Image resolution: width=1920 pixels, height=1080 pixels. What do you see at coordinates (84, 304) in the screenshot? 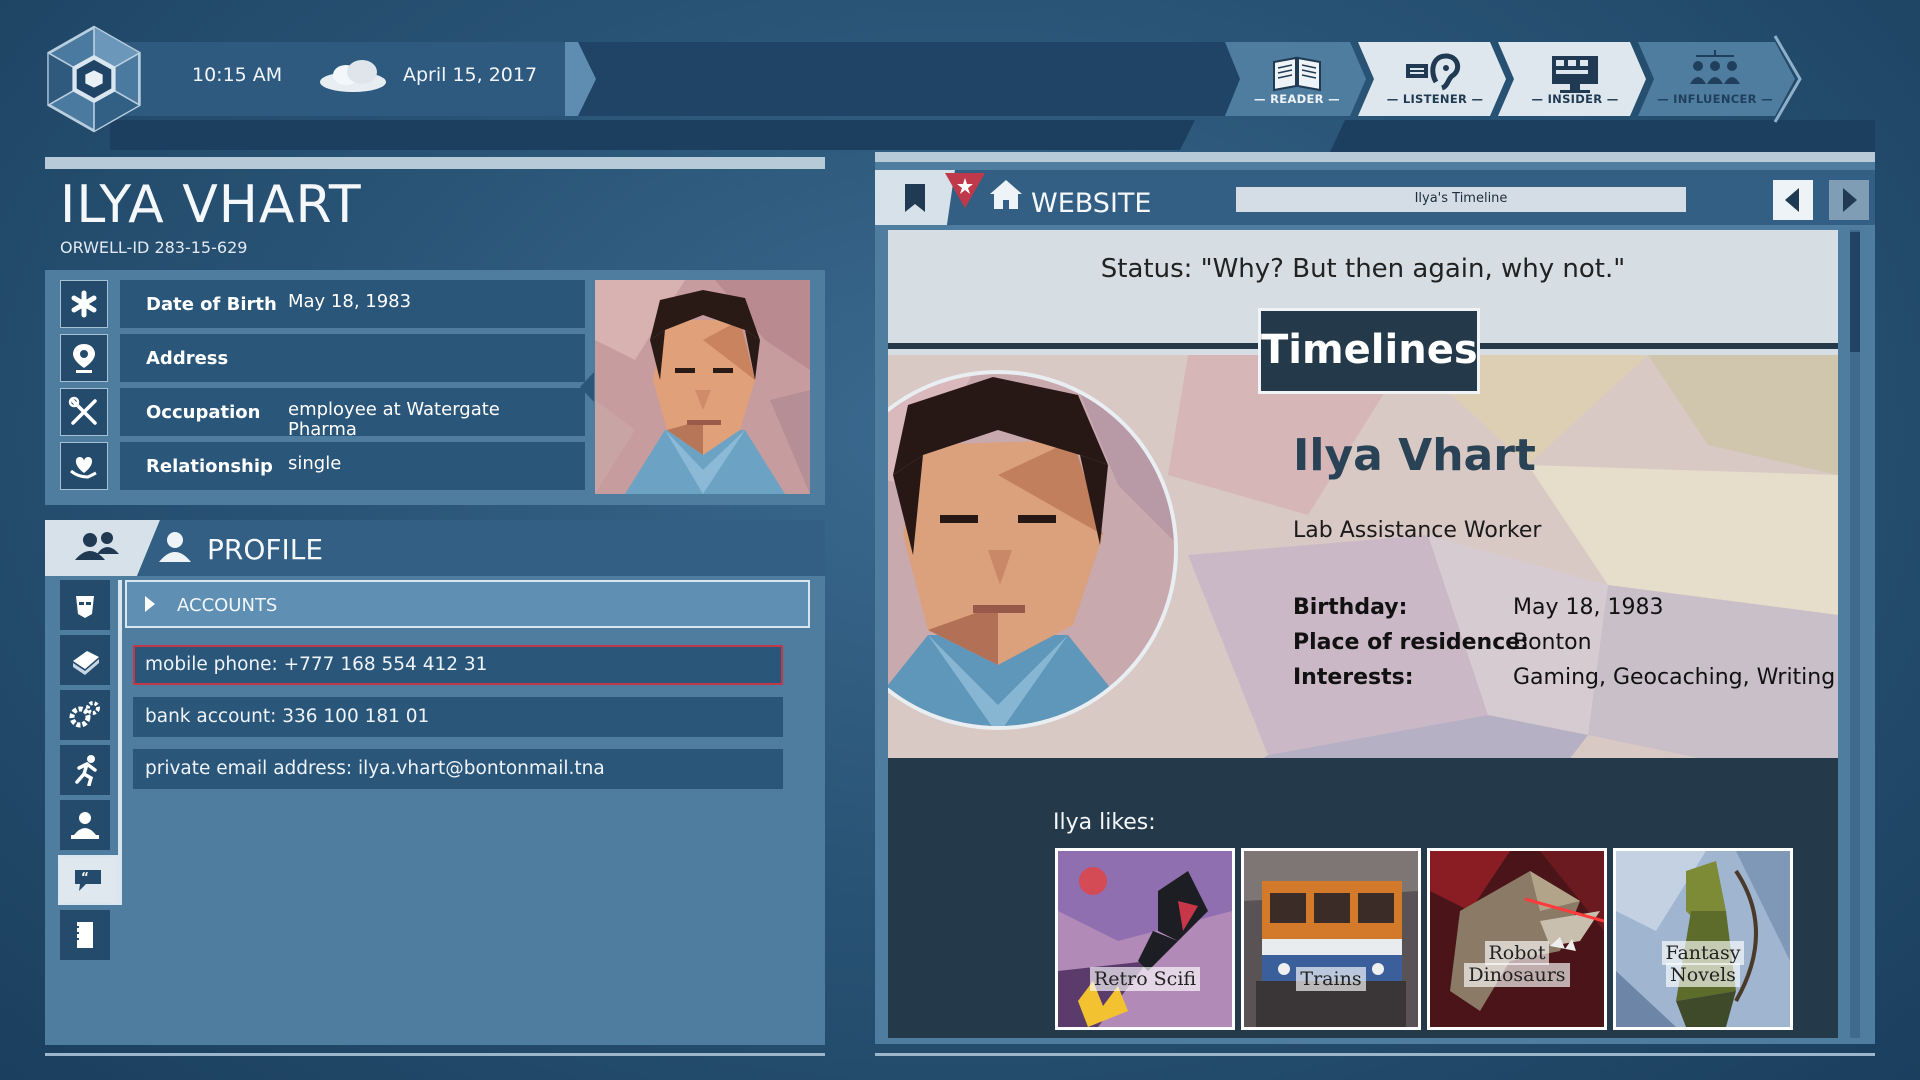
I see `asterisk-icon` at bounding box center [84, 304].